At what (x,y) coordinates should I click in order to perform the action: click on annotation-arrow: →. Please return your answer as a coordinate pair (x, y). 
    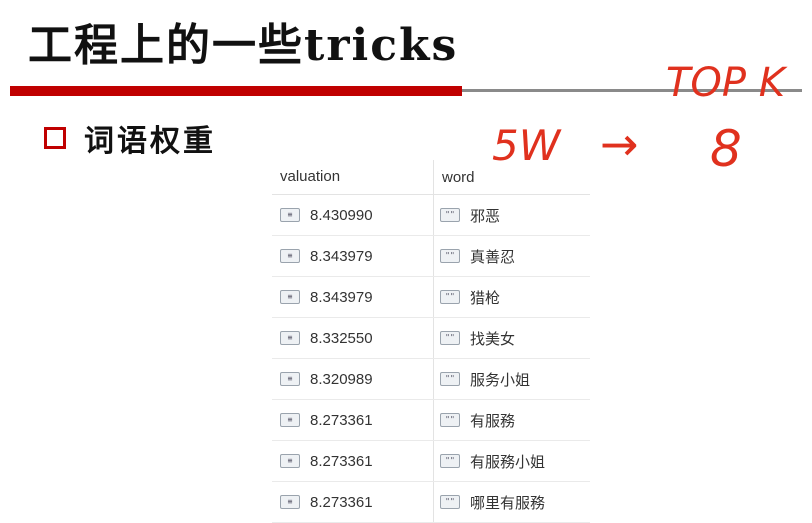
    Looking at the image, I should click on (619, 144).